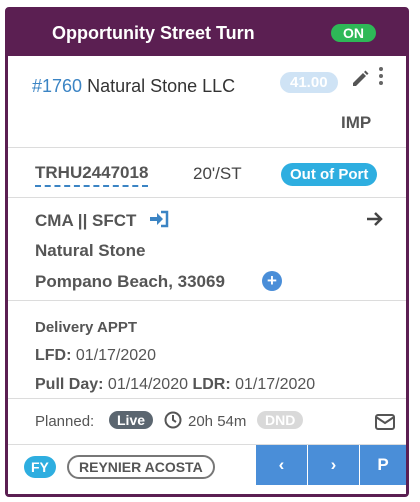 The height and width of the screenshot is (502, 420). I want to click on live-badge: Live, so click(131, 420).